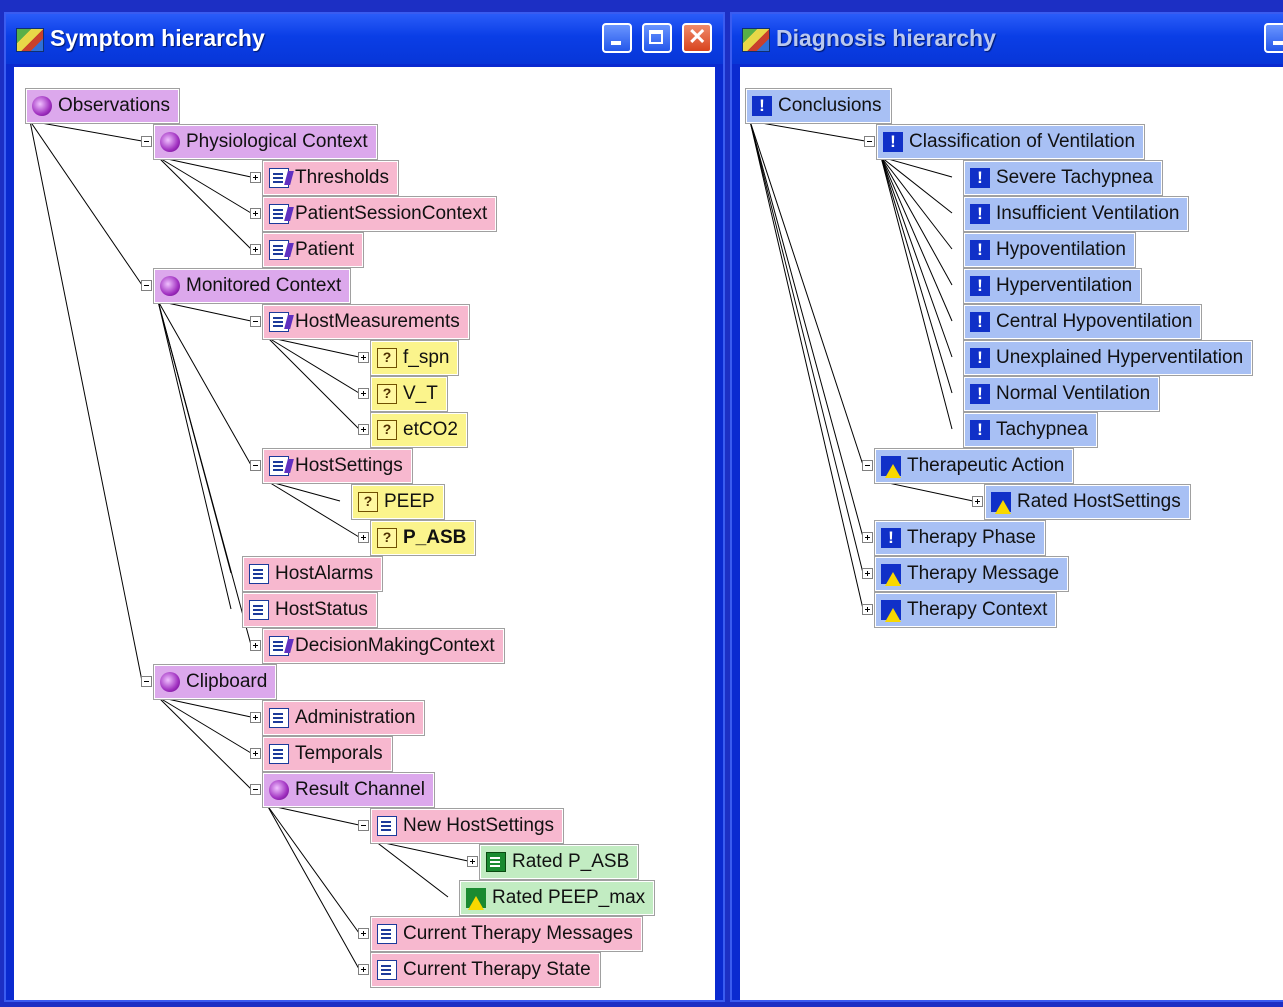 The width and height of the screenshot is (1283, 1007). Describe the element at coordinates (215, 682) in the screenshot. I see `tree-node: Clipboard` at that location.